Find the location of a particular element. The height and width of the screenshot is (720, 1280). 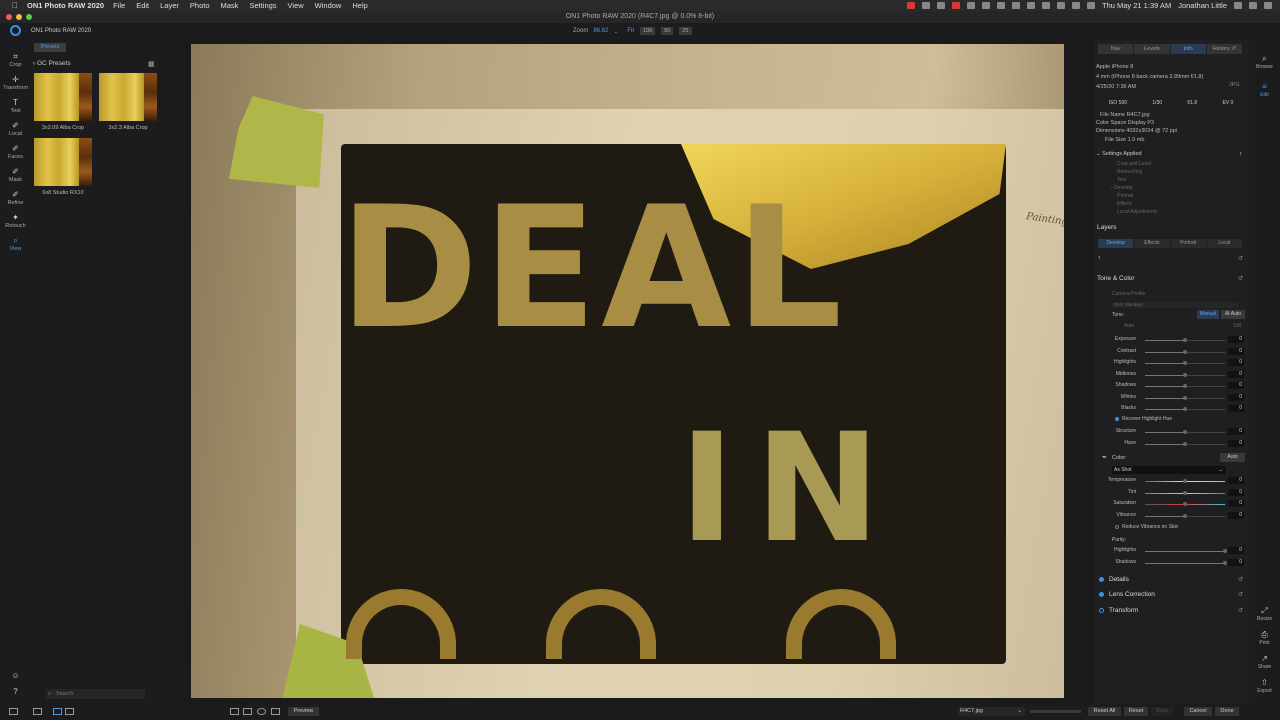

module-share: ↗ Share is located at coordinates (1264, 662).